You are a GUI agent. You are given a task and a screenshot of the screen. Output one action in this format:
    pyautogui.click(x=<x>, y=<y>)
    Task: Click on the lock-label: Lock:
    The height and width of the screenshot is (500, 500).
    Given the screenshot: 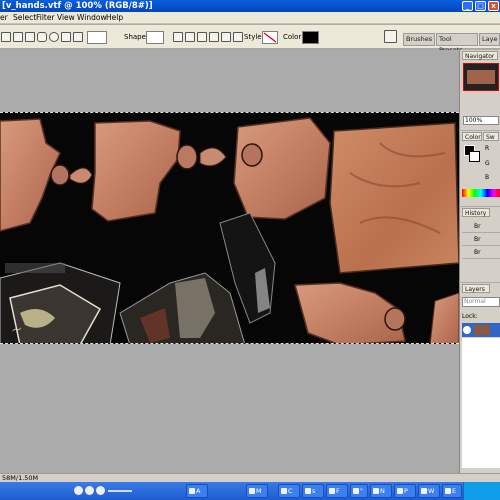 What is the action you would take?
    pyautogui.click(x=470, y=316)
    